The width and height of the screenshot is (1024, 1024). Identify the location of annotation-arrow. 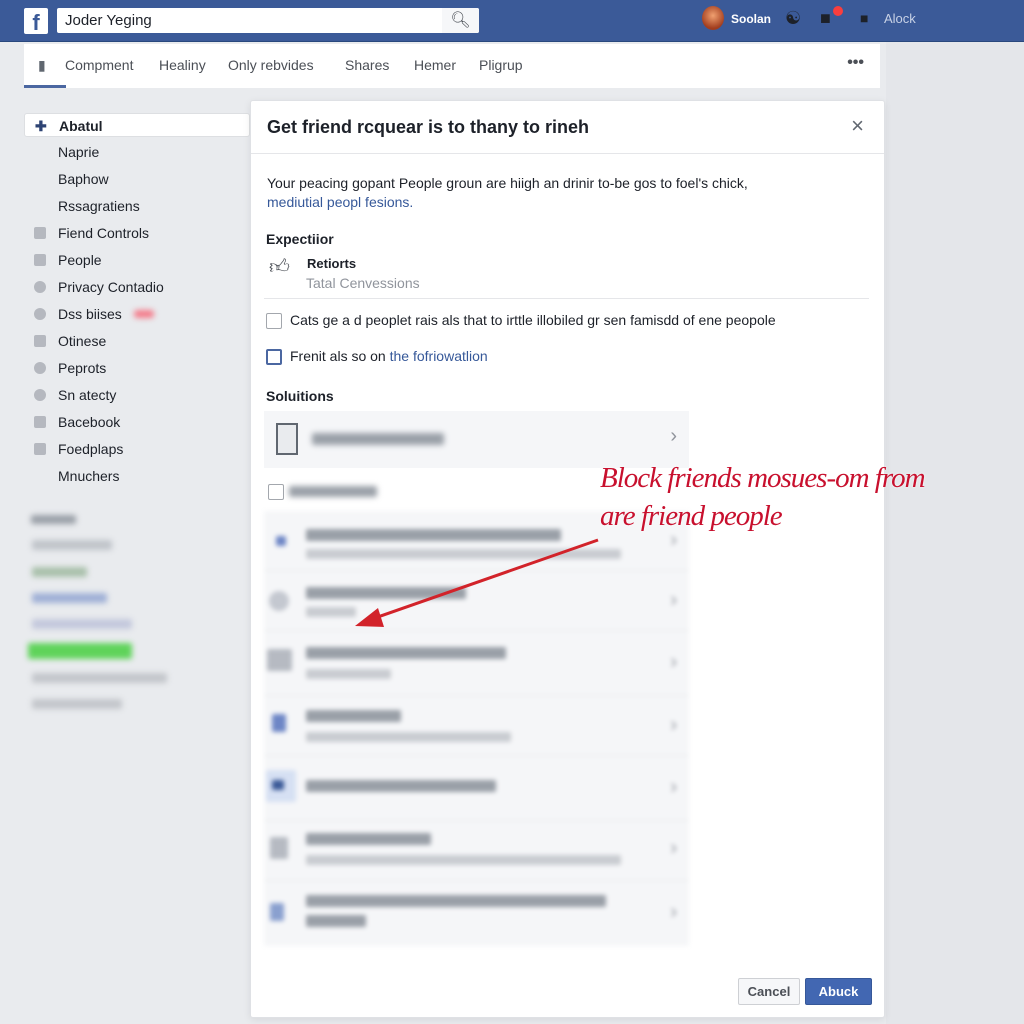
(477, 582).